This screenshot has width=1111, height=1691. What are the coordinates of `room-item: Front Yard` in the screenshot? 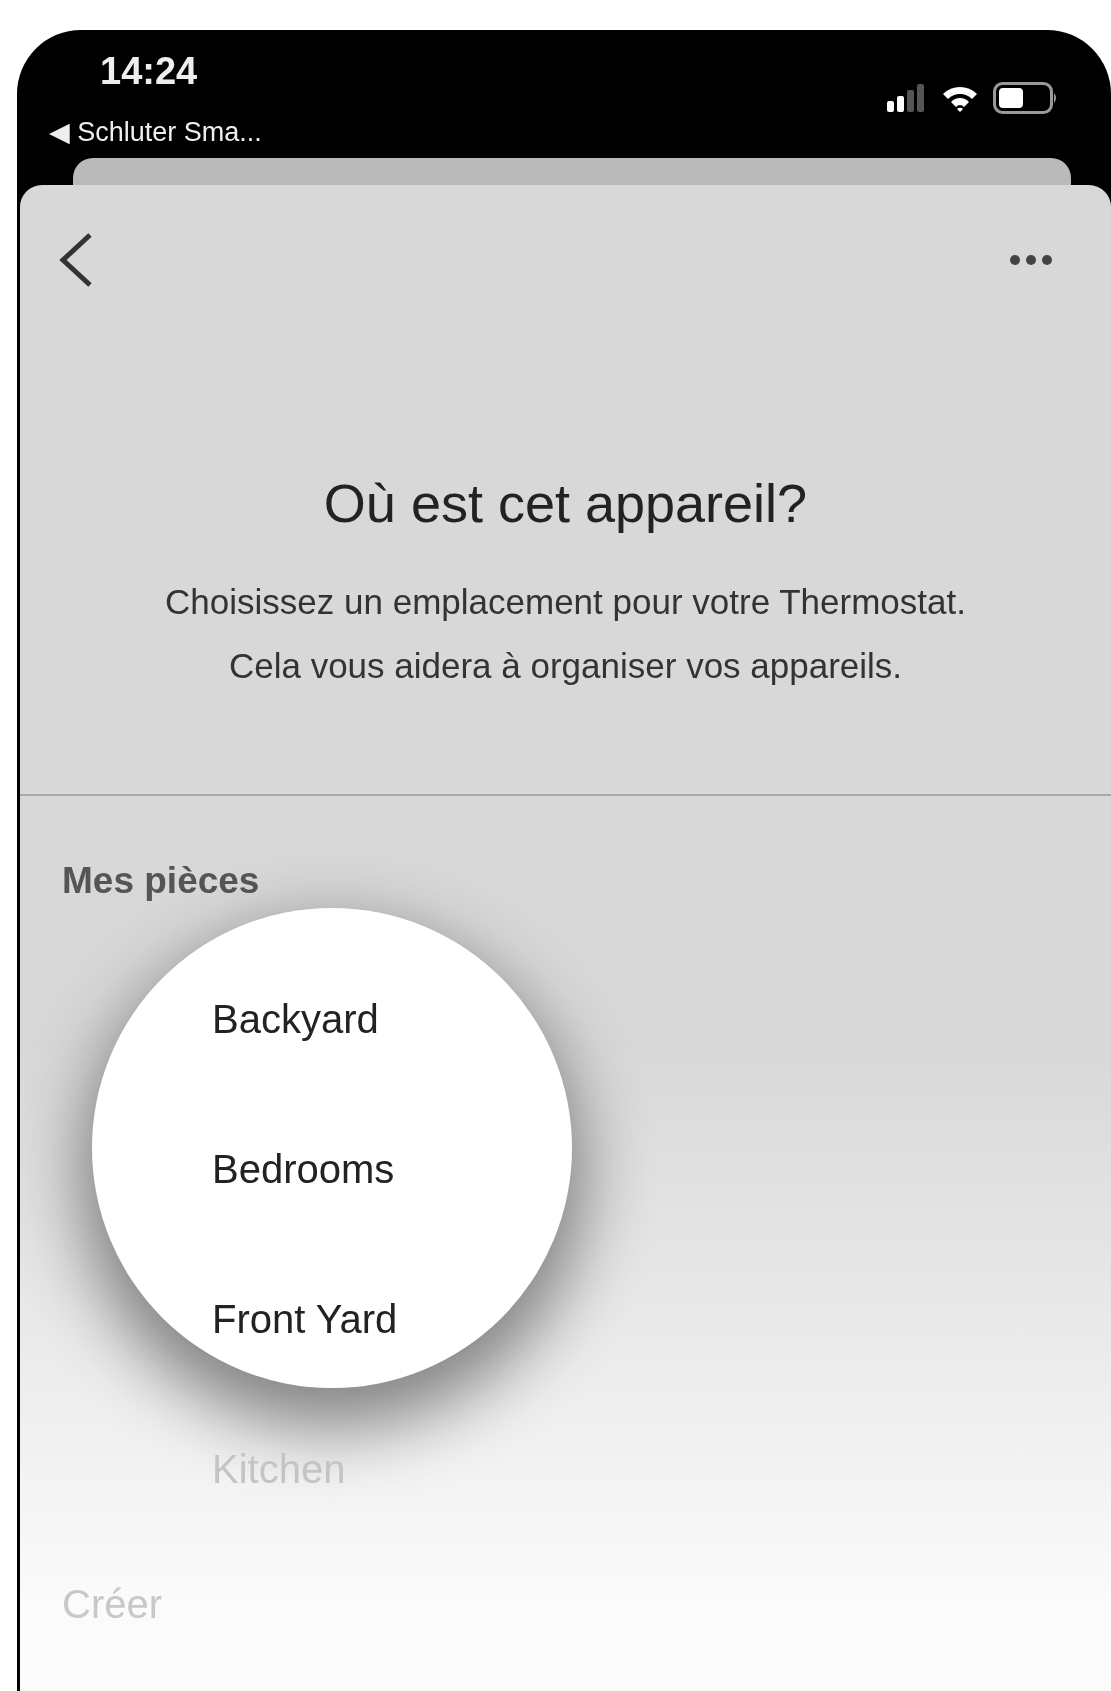 It's located at (305, 1319).